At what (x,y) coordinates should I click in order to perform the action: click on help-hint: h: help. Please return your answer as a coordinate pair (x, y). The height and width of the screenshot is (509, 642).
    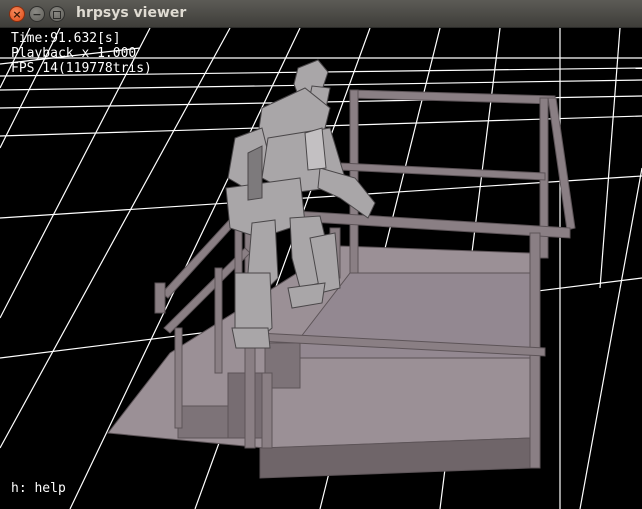
    Looking at the image, I should click on (38, 488).